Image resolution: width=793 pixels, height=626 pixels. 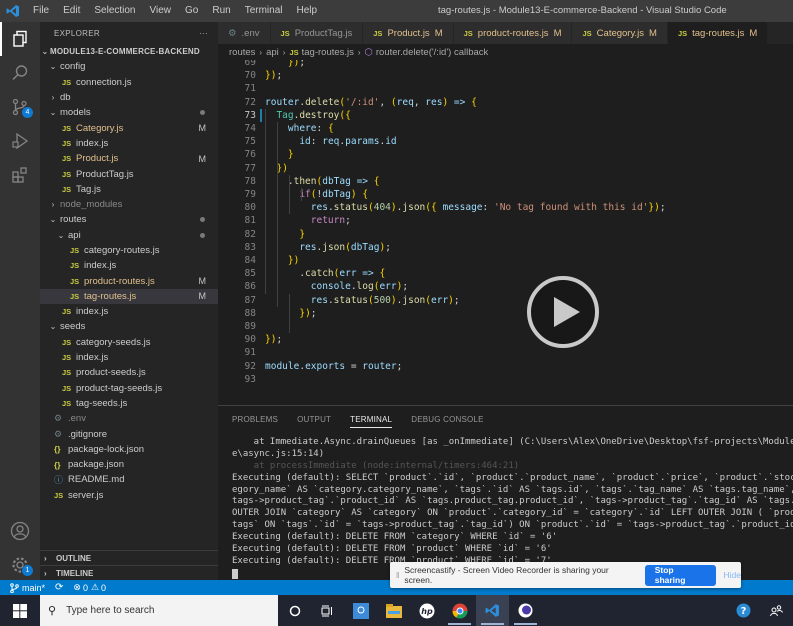 I want to click on project-root: ⌄ MODULE13-E-COMMERCE-BACKEND, so click(x=129, y=51).